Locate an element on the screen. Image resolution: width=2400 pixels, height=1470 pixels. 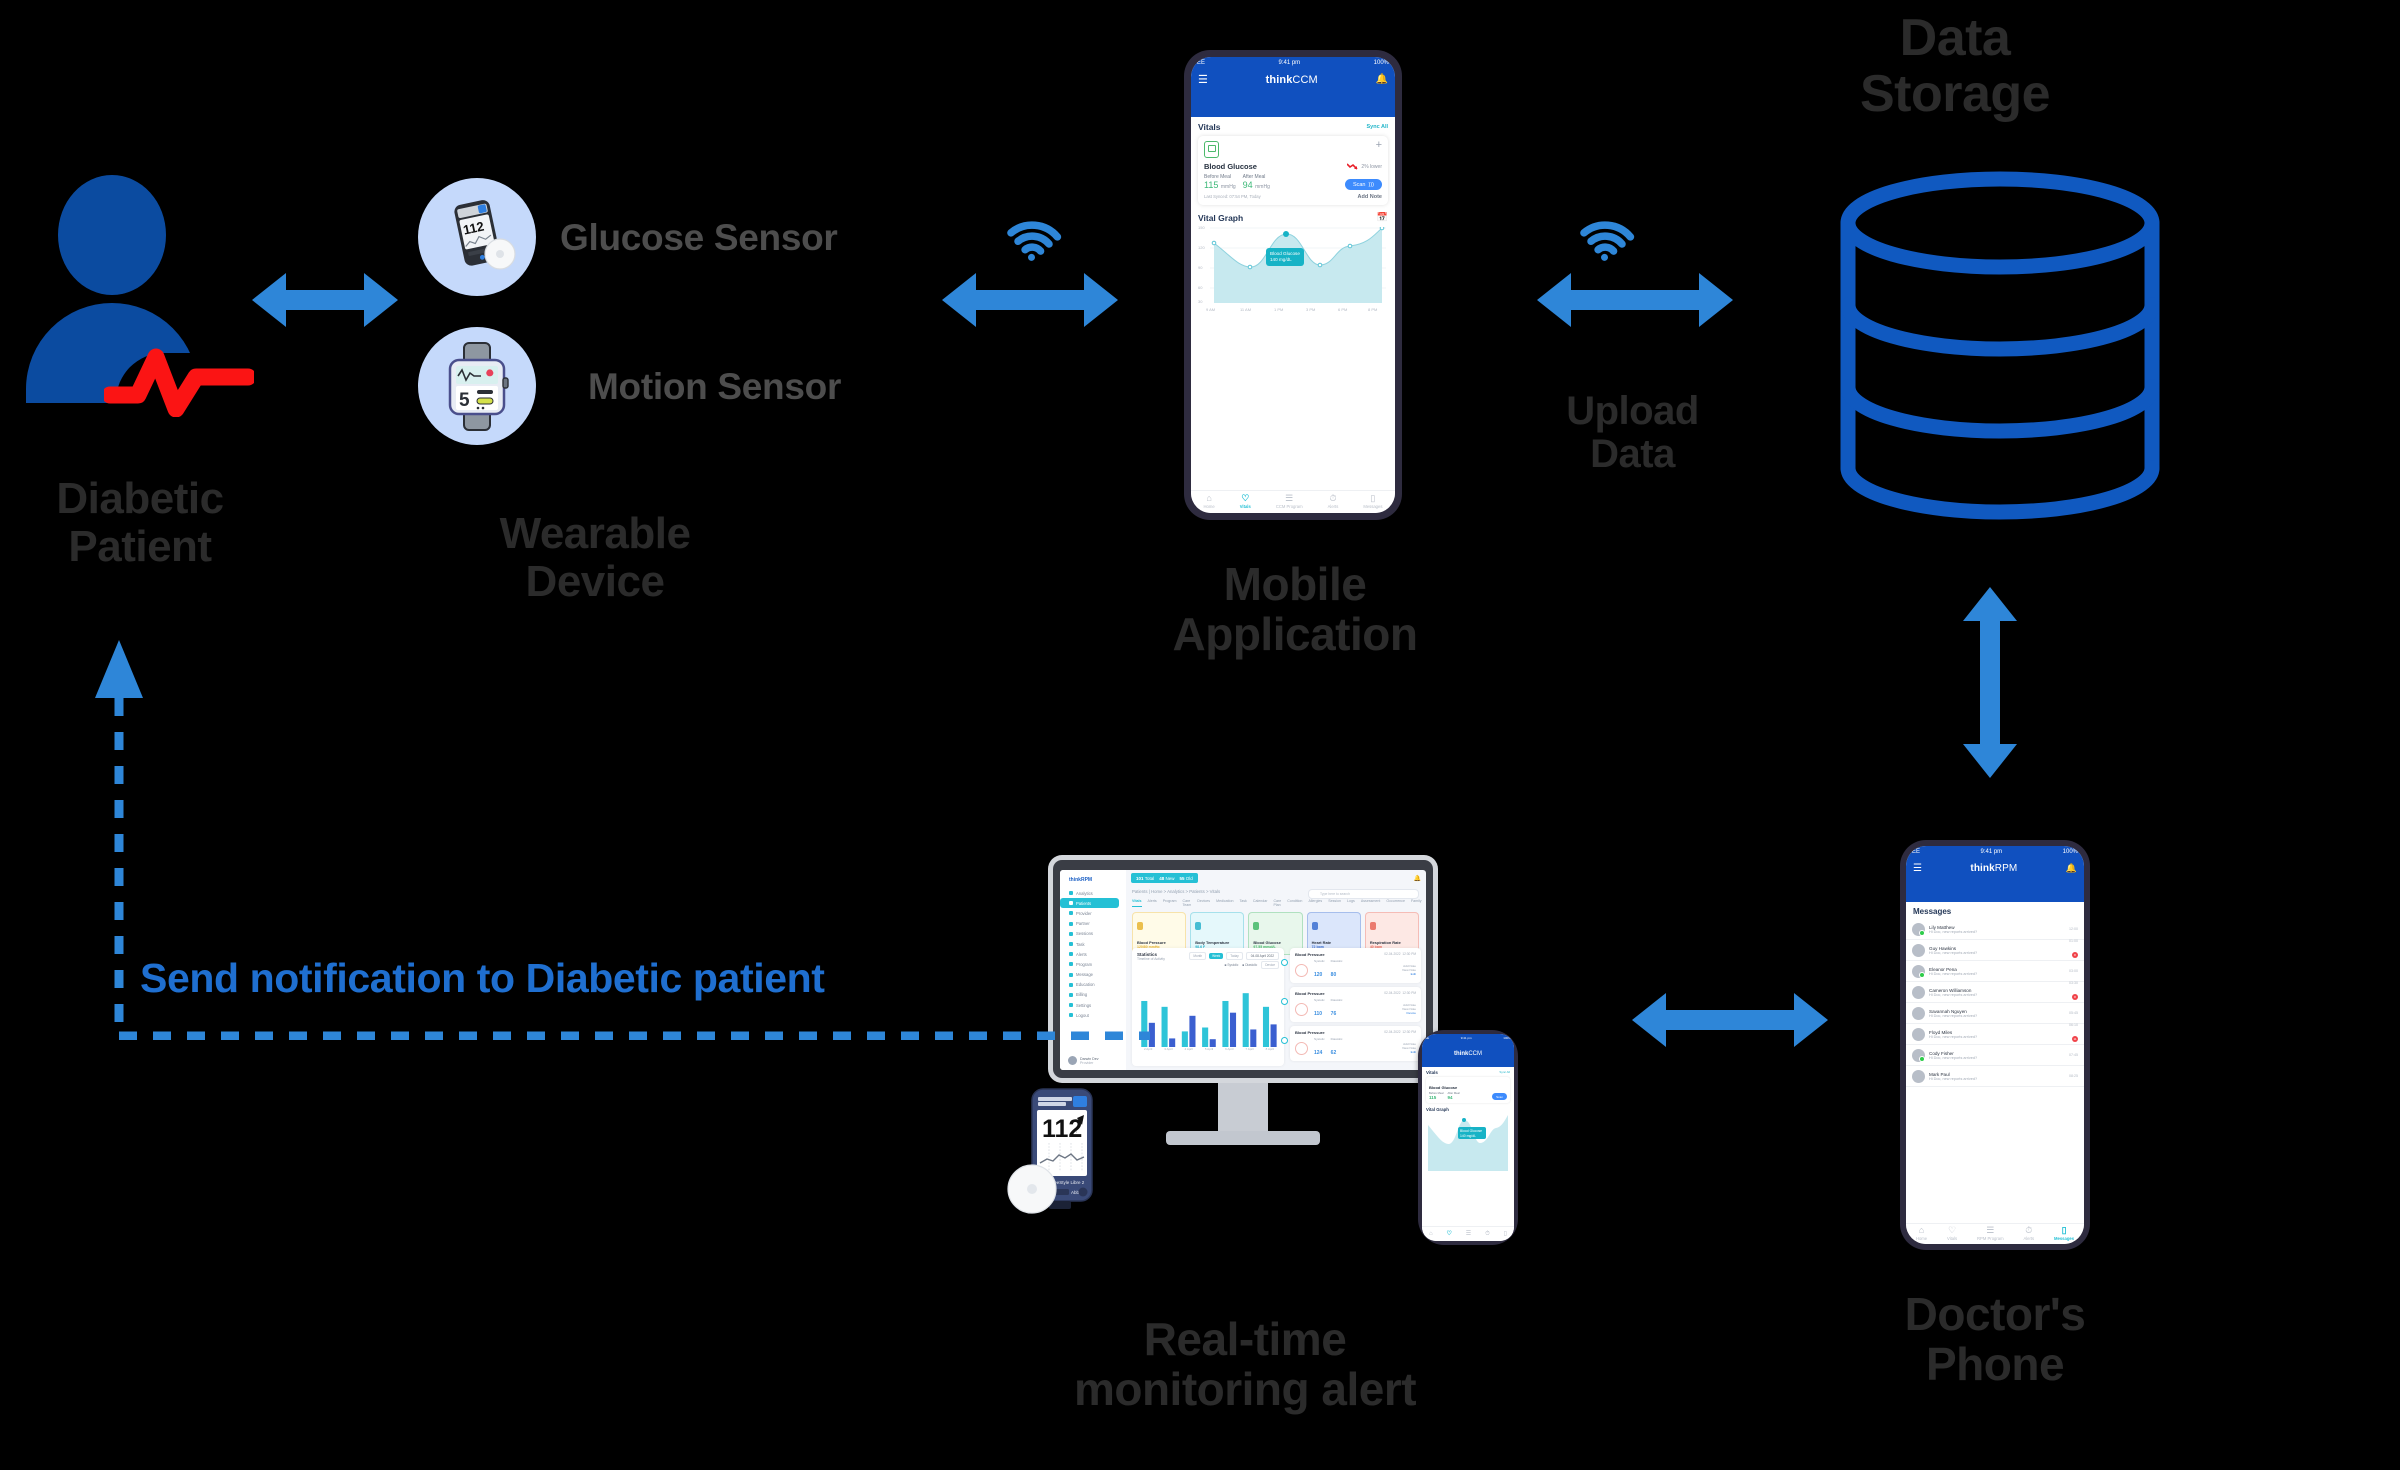
storage-label-line2: Storage is located at coordinates (1955, 94).